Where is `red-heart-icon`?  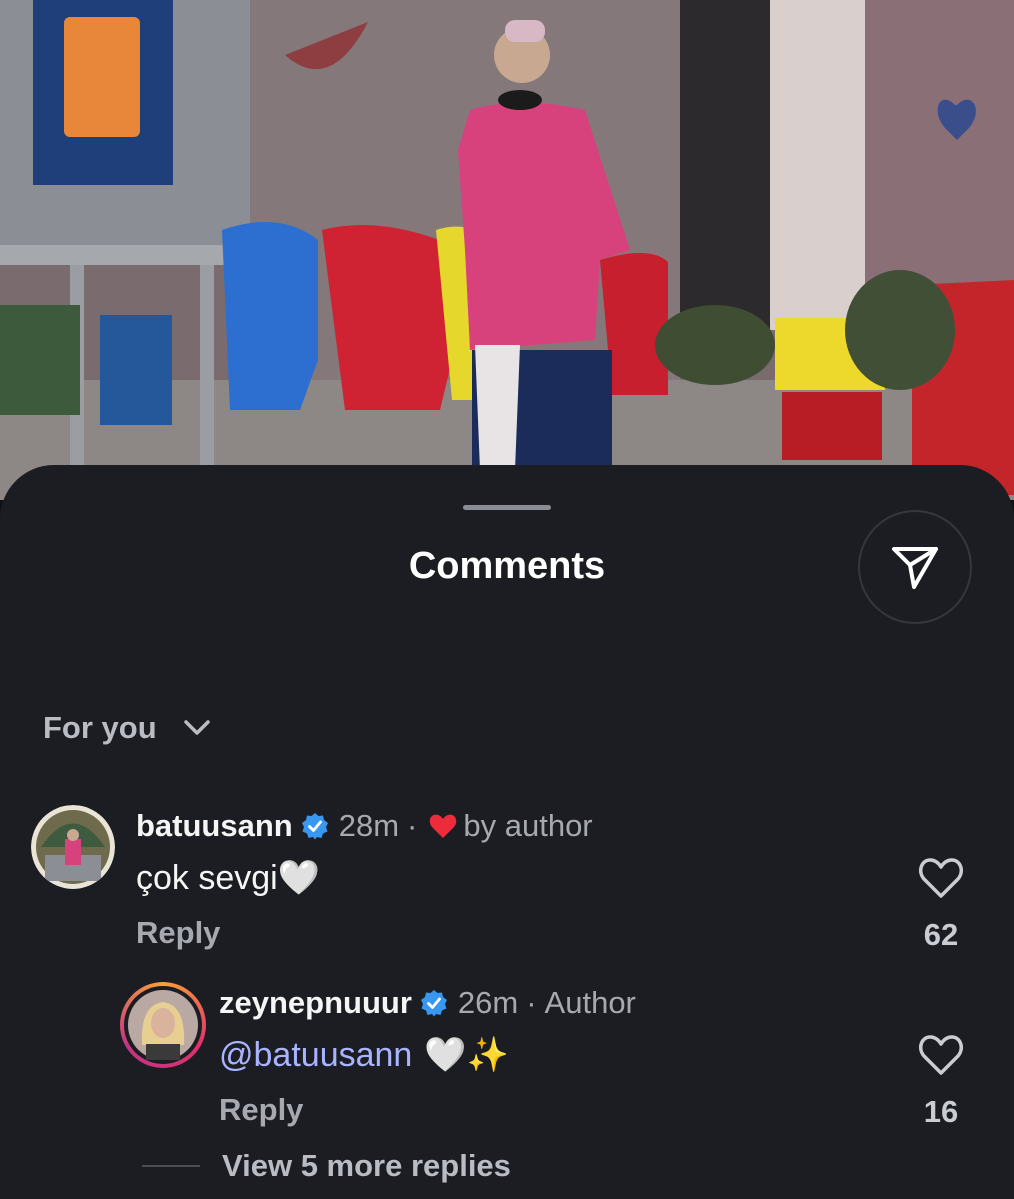
red-heart-icon is located at coordinates (443, 826).